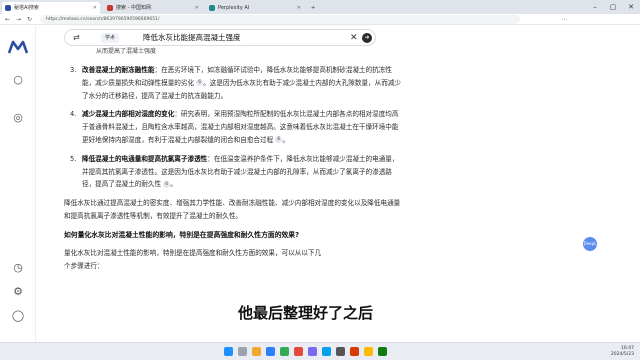 Image resolution: width=640 pixels, height=360 pixels. Describe the element at coordinates (212, 8) in the screenshot. I see `perplexity-favicon-icon` at that location.